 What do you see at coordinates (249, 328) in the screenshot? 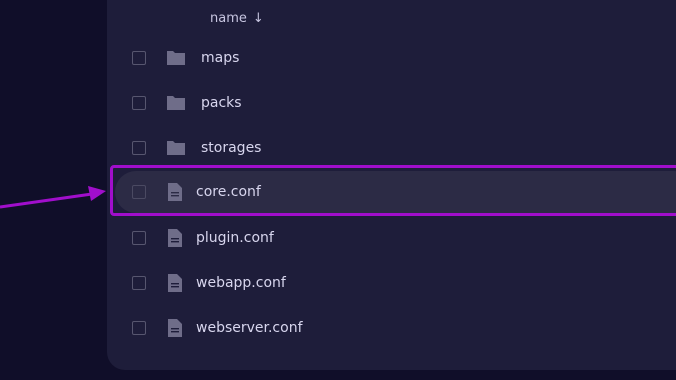
I see `item-name: webserver.conf` at bounding box center [249, 328].